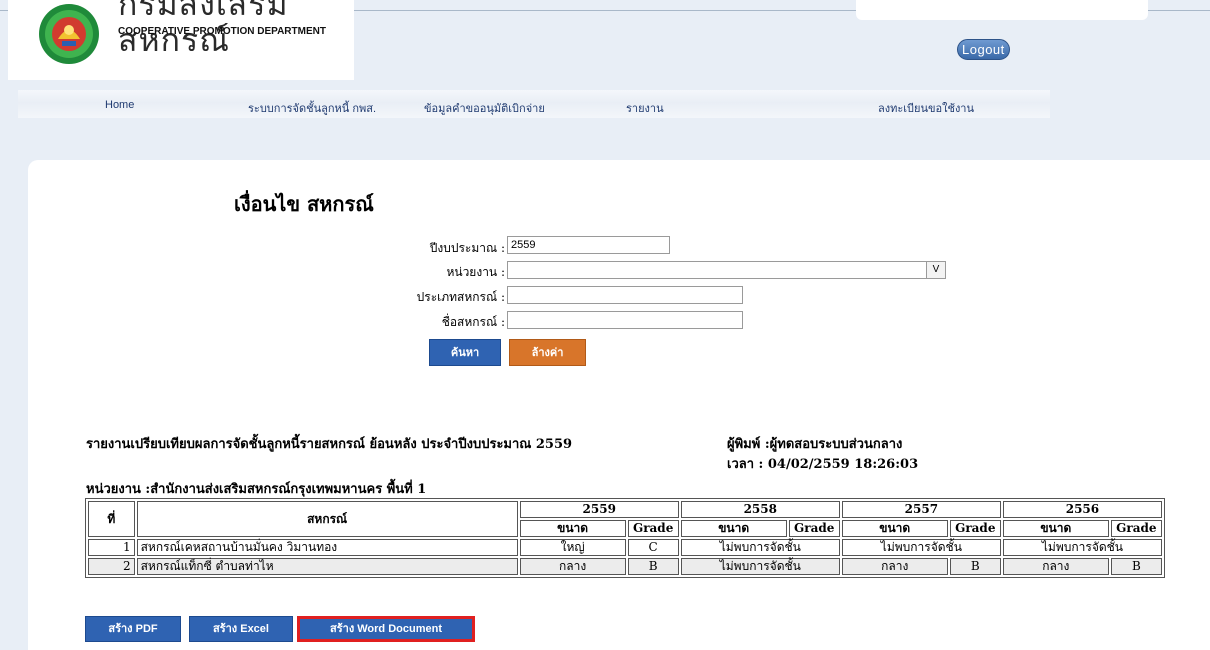  What do you see at coordinates (547, 352) in the screenshot?
I see `clear-button: ล้างค่า` at bounding box center [547, 352].